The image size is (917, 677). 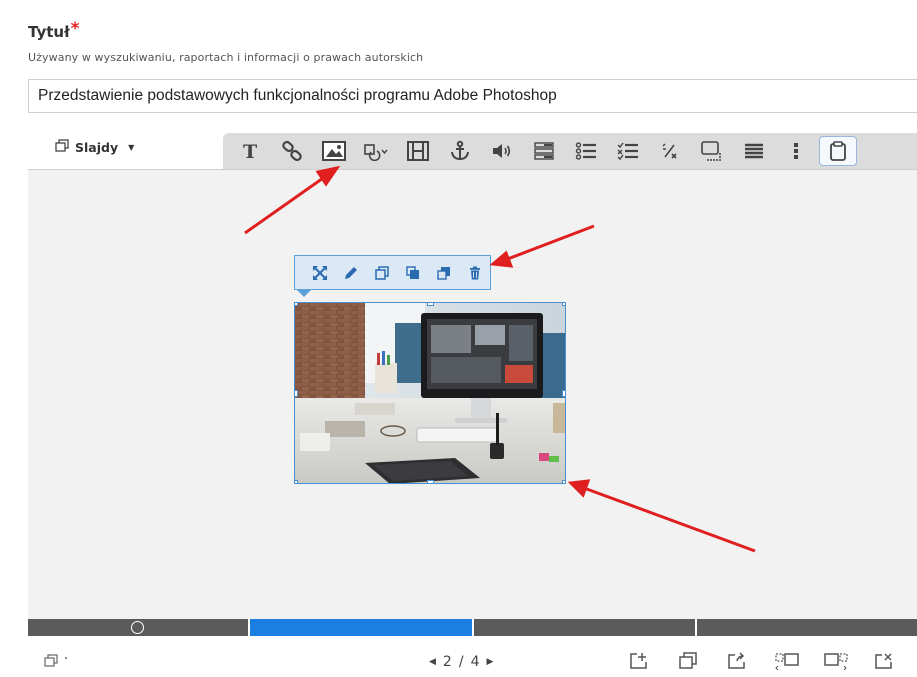 I want to click on resize-handle-bottom-left, so click(x=296, y=481).